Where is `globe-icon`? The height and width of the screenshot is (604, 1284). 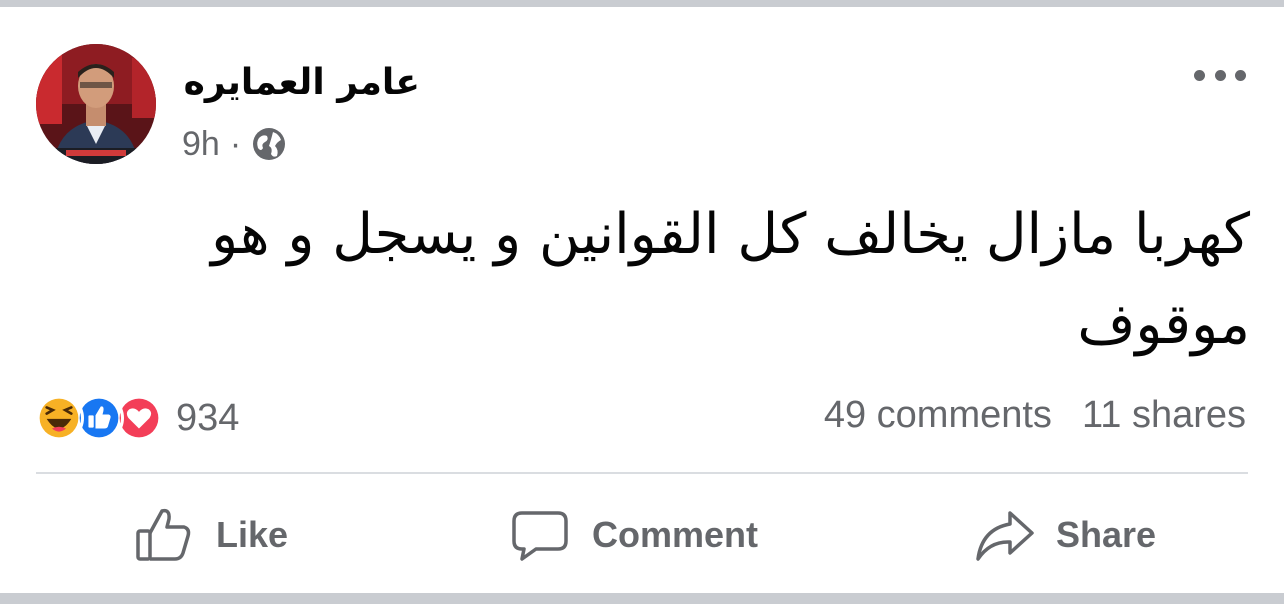 globe-icon is located at coordinates (269, 144).